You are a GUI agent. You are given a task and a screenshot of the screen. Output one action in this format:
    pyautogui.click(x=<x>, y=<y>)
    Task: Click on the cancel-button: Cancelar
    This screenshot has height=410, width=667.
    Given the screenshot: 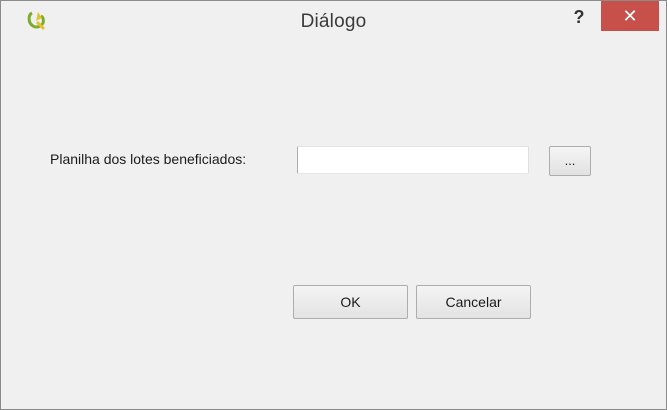 What is the action you would take?
    pyautogui.click(x=473, y=302)
    